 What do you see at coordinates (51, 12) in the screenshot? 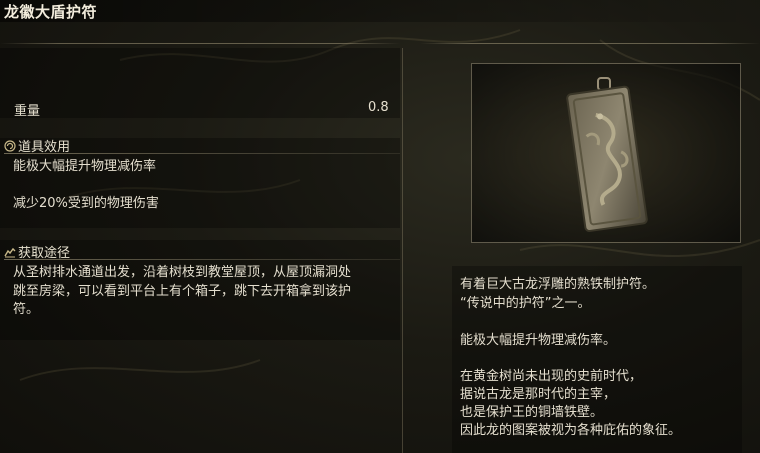
I see `item-title: 龙徽大盾护符` at bounding box center [51, 12].